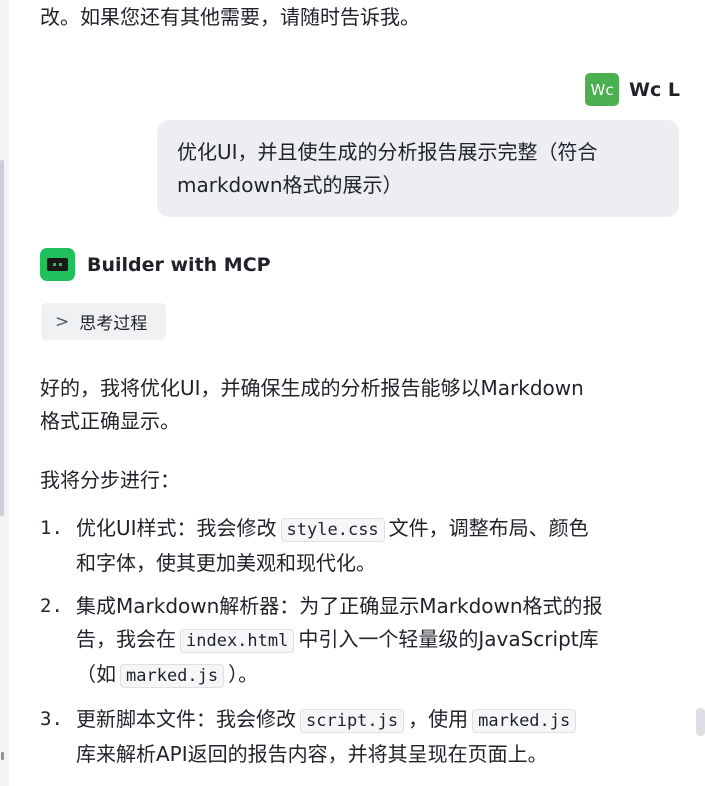 This screenshot has width=705, height=786. I want to click on step-text: 库来解析API返回的报告内容，并将其呈现在页面上。, so click(312, 754).